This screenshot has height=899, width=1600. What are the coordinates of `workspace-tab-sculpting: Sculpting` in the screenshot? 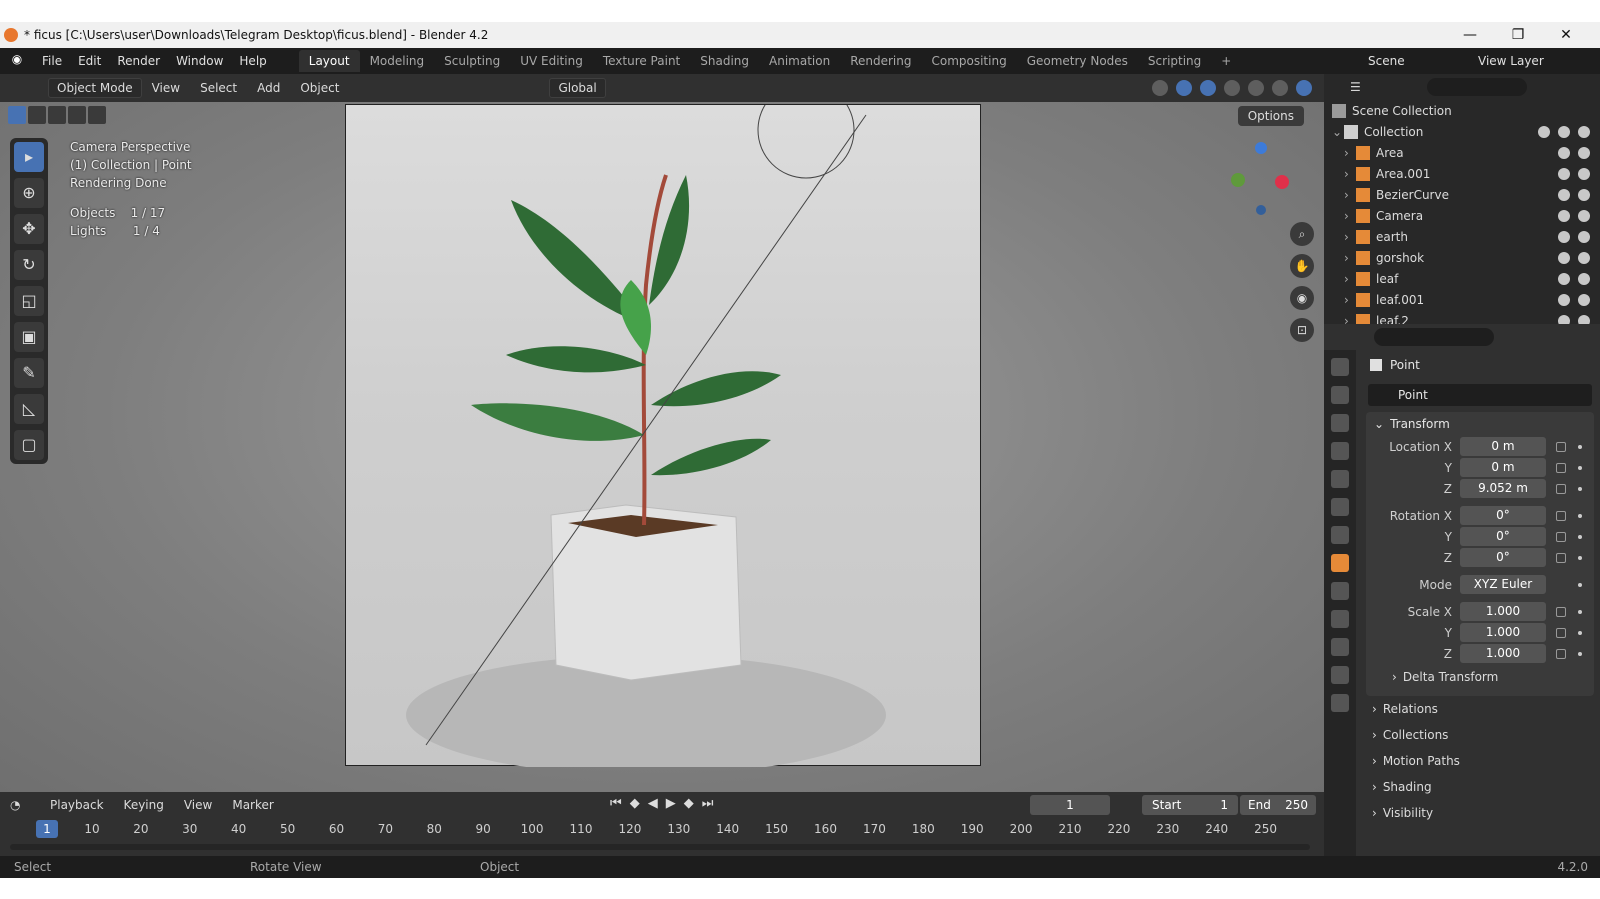 It's located at (472, 61).